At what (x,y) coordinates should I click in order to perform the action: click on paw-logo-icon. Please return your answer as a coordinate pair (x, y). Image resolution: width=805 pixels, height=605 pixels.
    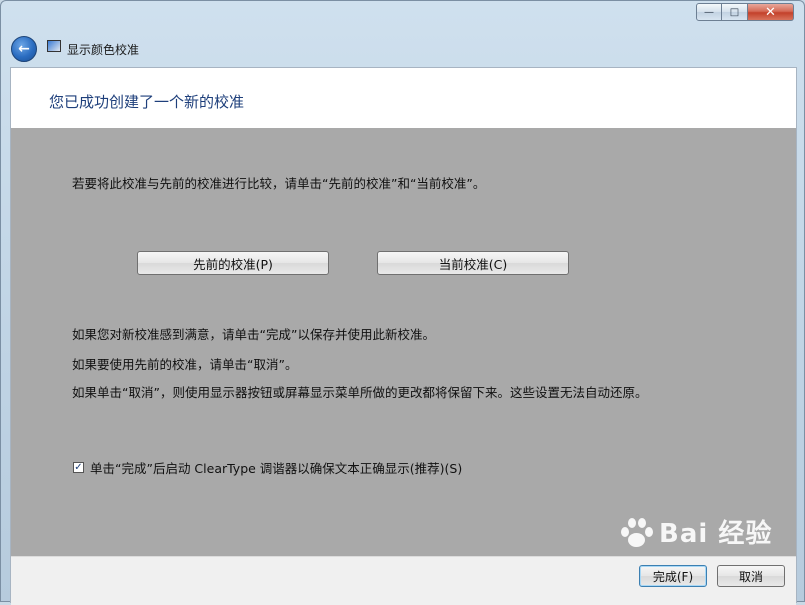
    Looking at the image, I should click on (636, 532).